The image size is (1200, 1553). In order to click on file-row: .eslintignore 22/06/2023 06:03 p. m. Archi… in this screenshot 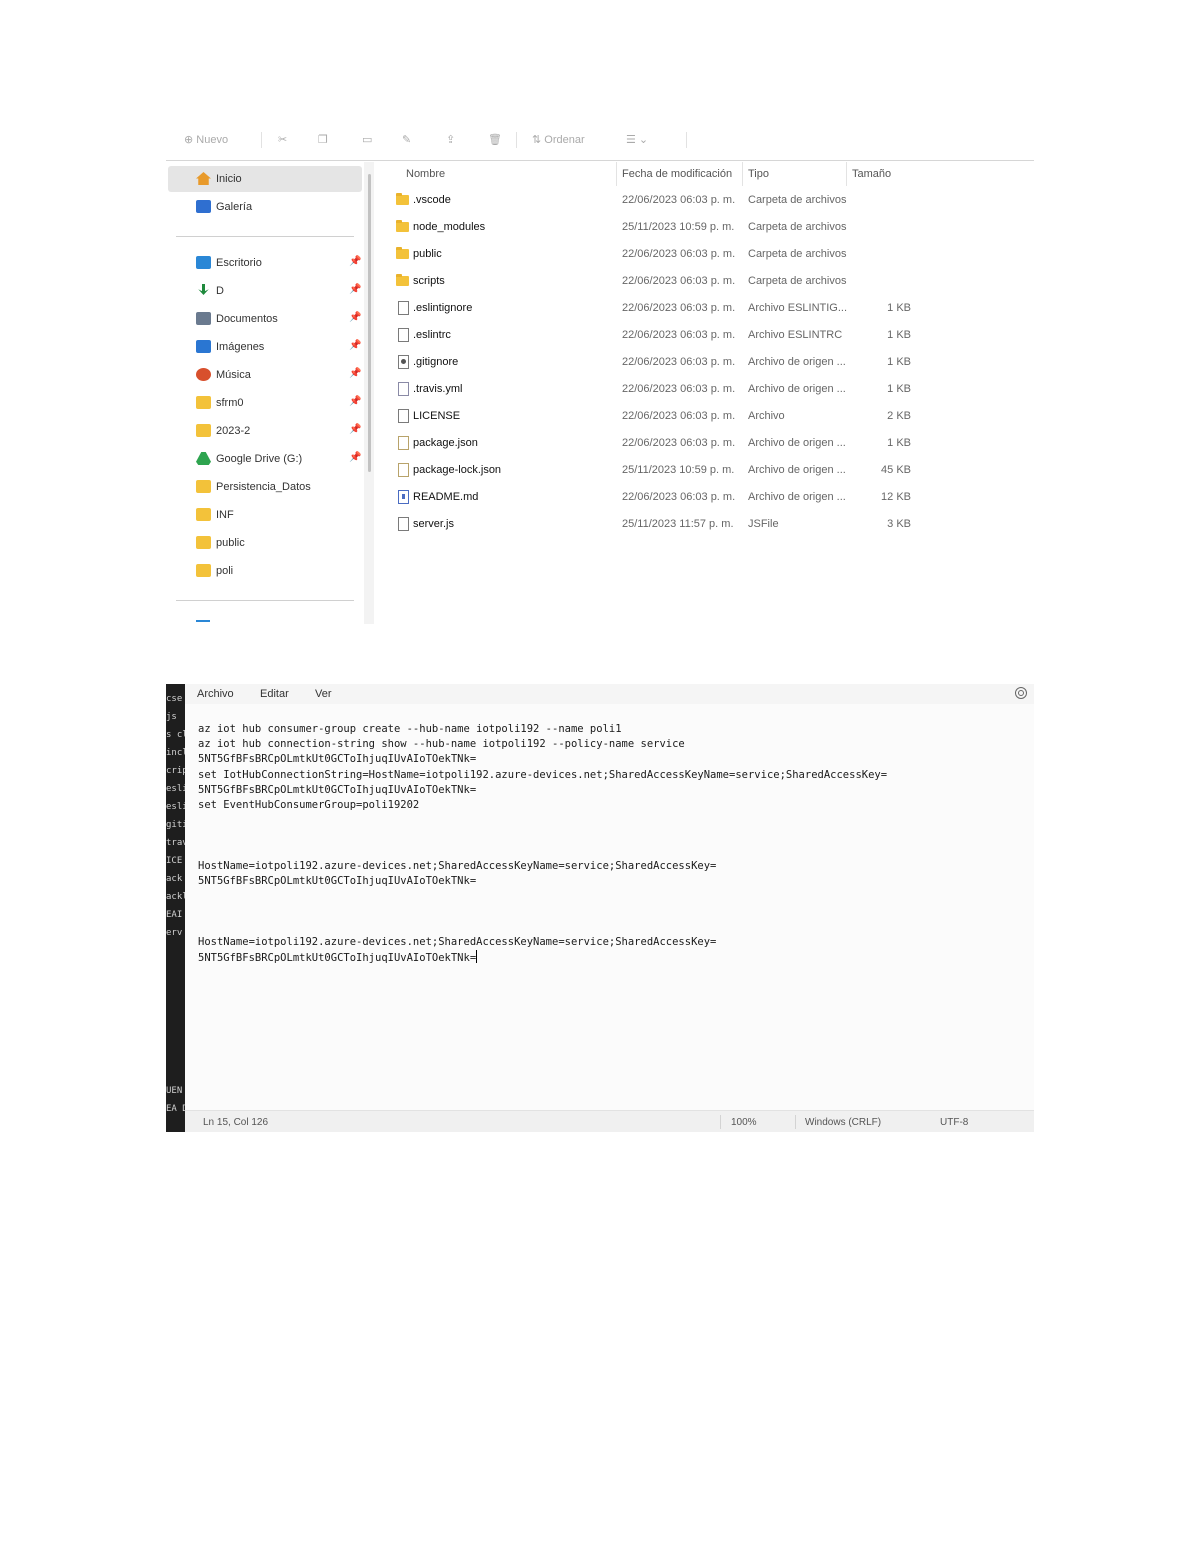, I will do `click(705, 308)`.